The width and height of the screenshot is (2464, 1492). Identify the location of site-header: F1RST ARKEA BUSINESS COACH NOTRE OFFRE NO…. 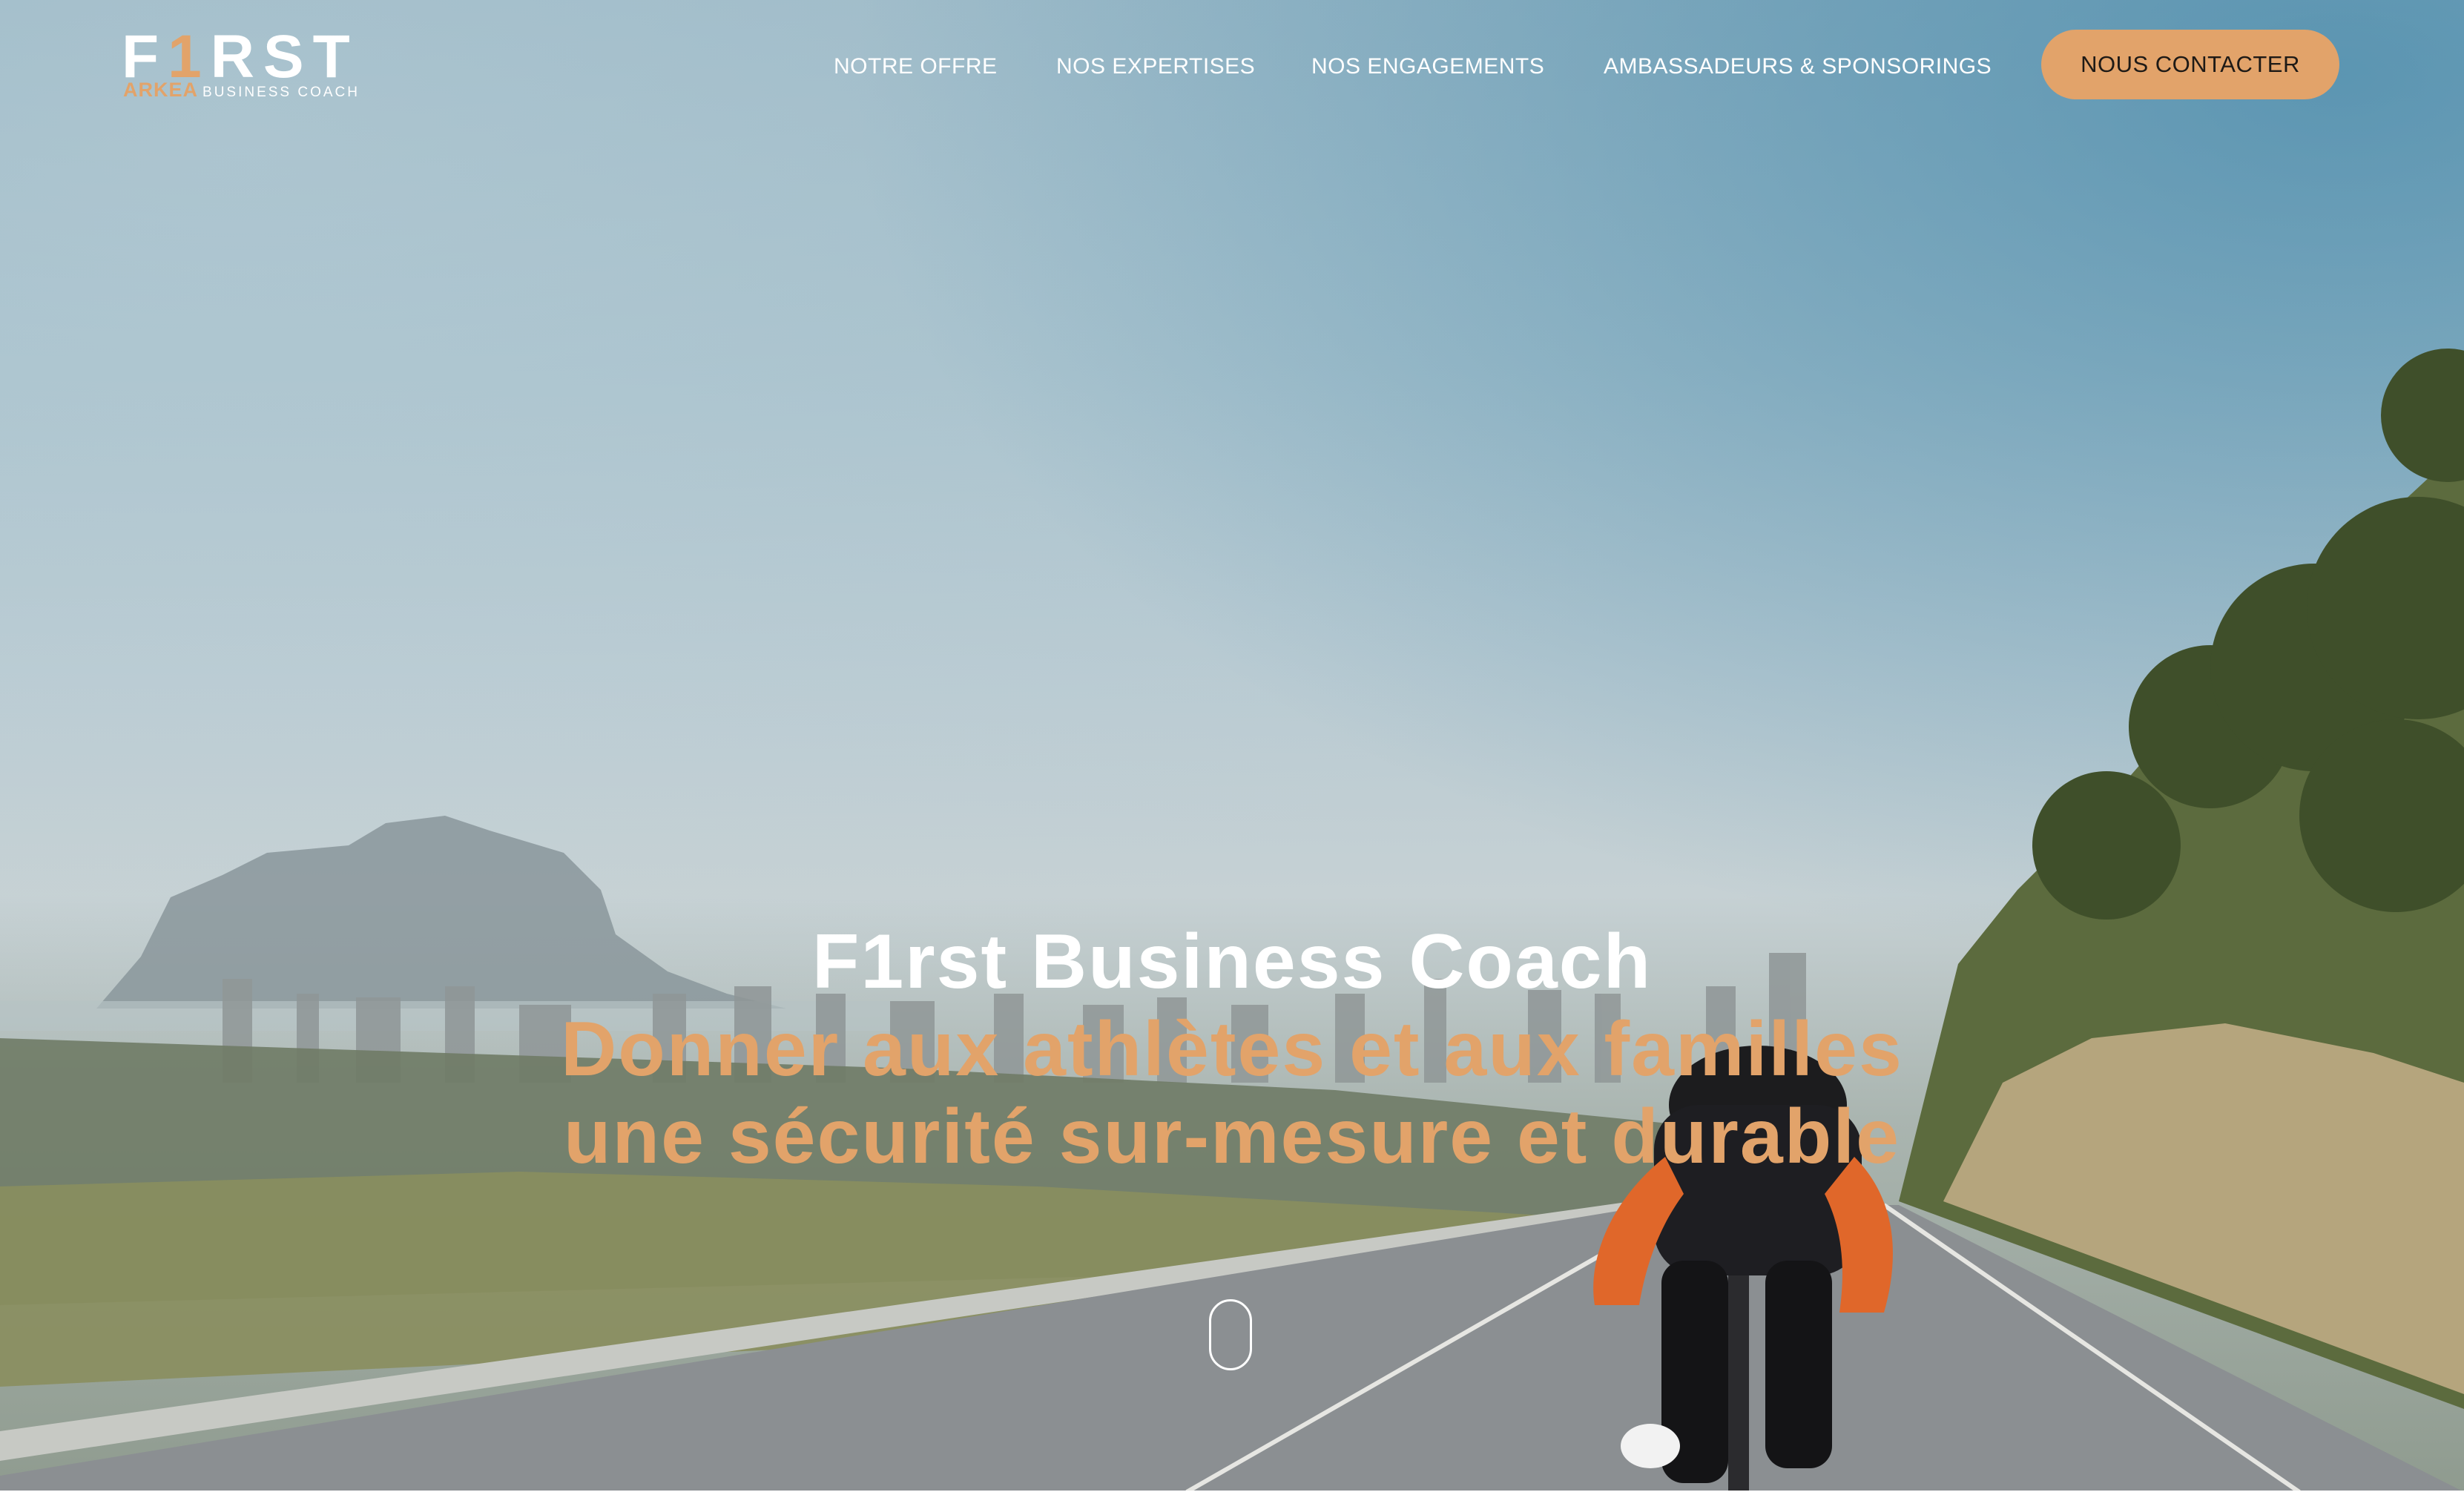
(1232, 66).